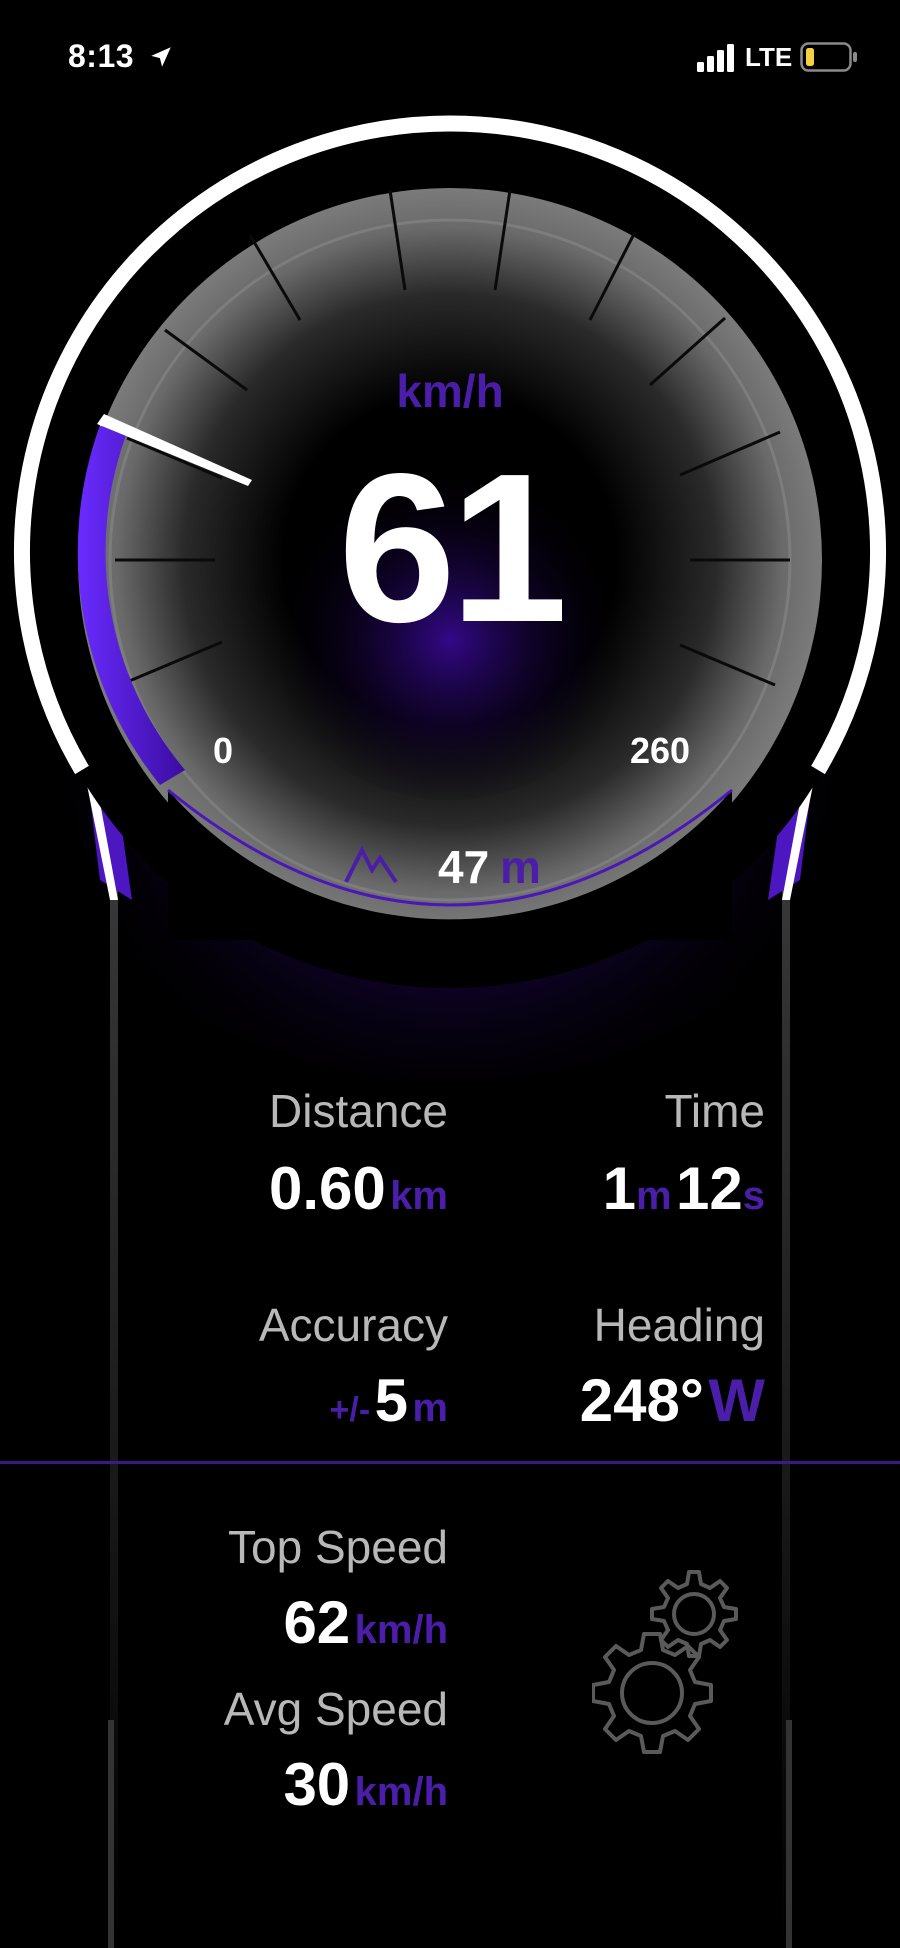  I want to click on speed-unit-label: km/h, so click(450, 391).